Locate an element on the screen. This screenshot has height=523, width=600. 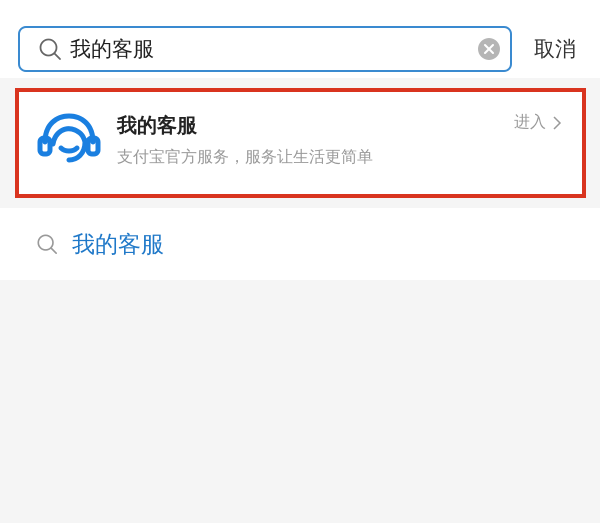
result-title: 我的客服 is located at coordinates (157, 125).